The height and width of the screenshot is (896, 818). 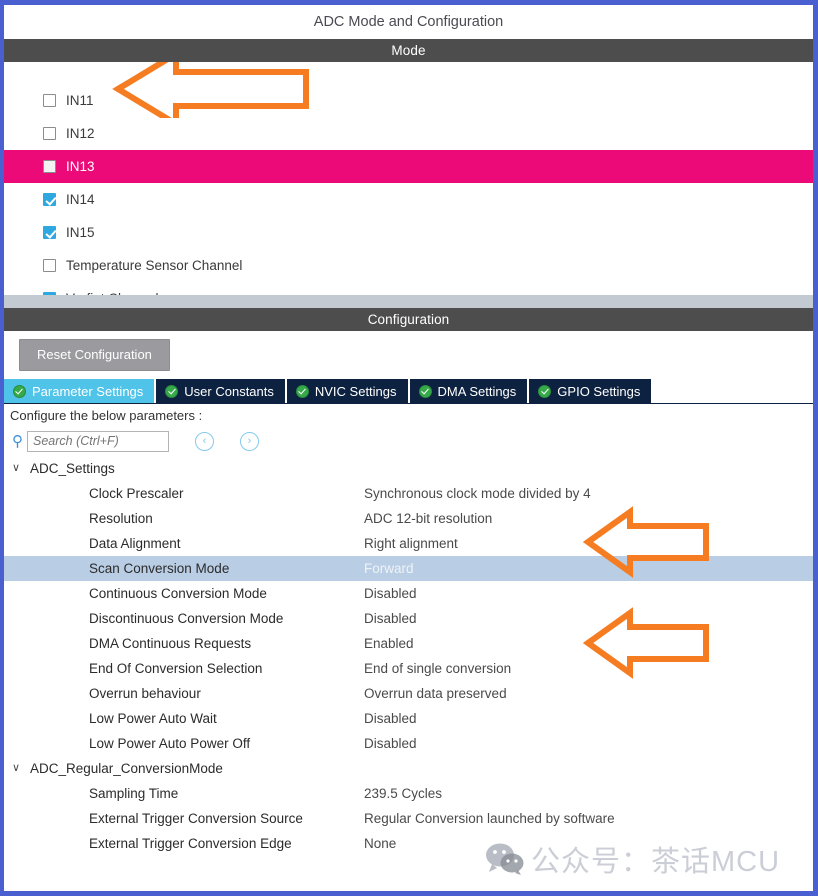 What do you see at coordinates (408, 199) in the screenshot?
I see `channel-row-in14: IN14` at bounding box center [408, 199].